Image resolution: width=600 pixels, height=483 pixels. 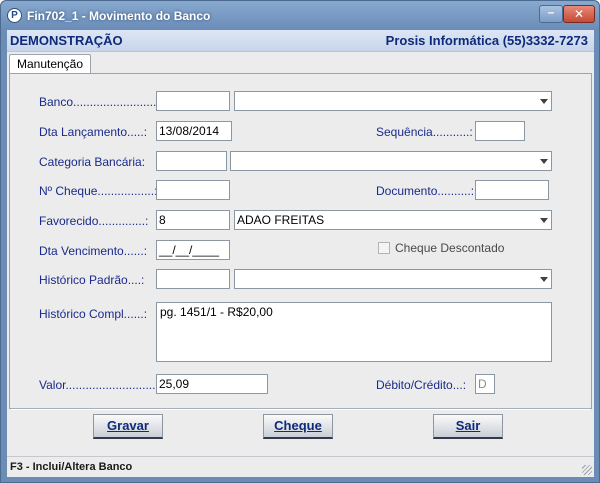 I want to click on historico-padrao-label: Histórico Padrão....:, so click(x=92, y=280).